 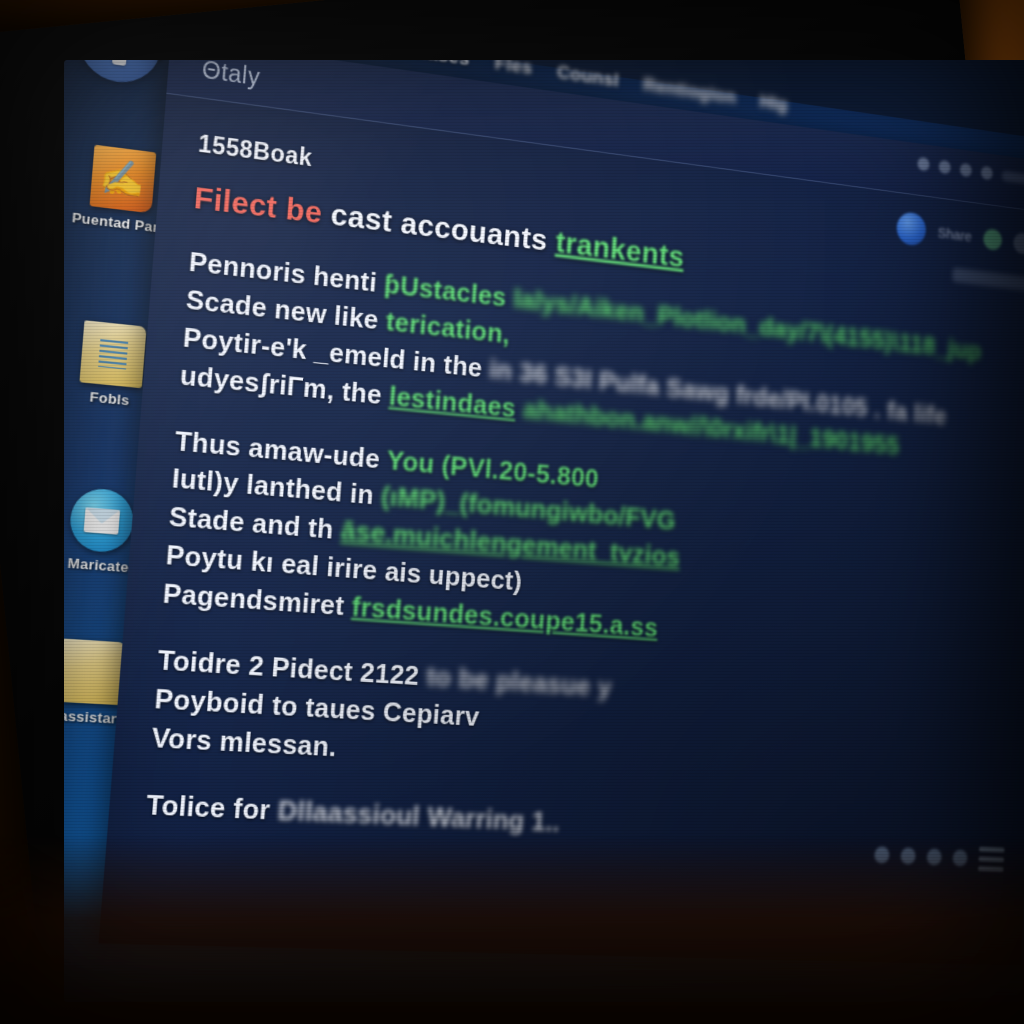 I want to click on menu-item-5: Counsl, so click(x=587, y=77).